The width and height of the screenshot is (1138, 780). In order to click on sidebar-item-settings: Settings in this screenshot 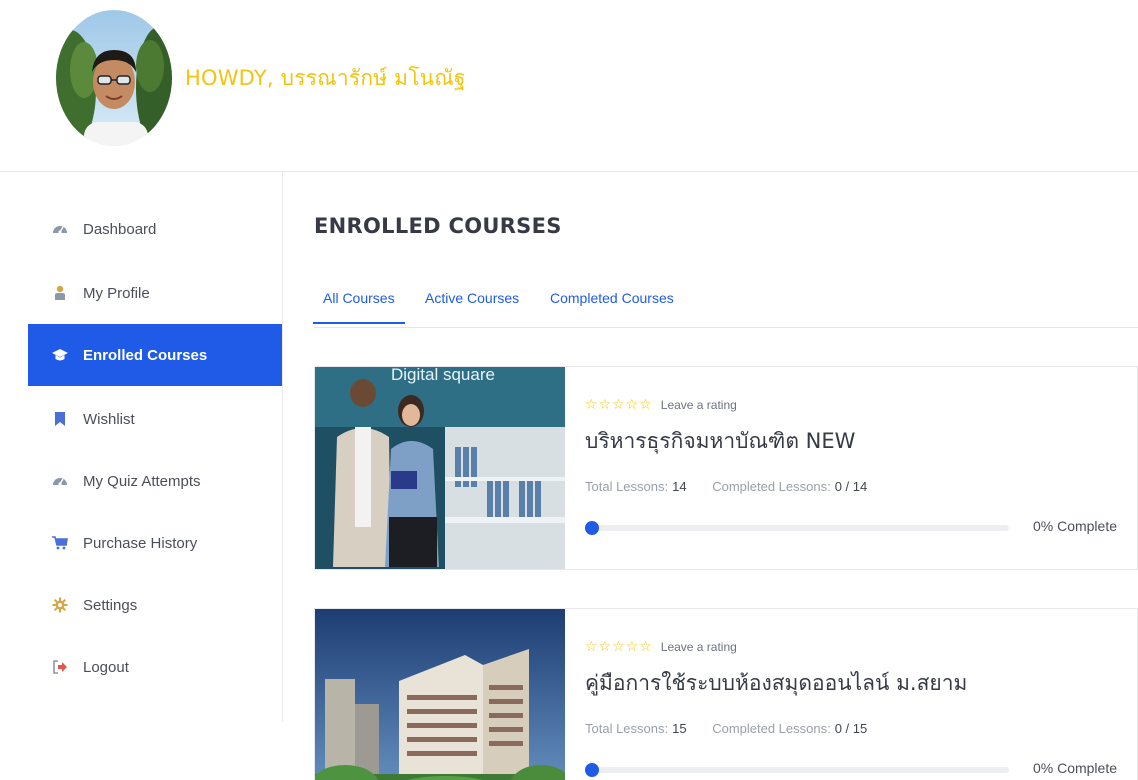, I will do `click(155, 605)`.